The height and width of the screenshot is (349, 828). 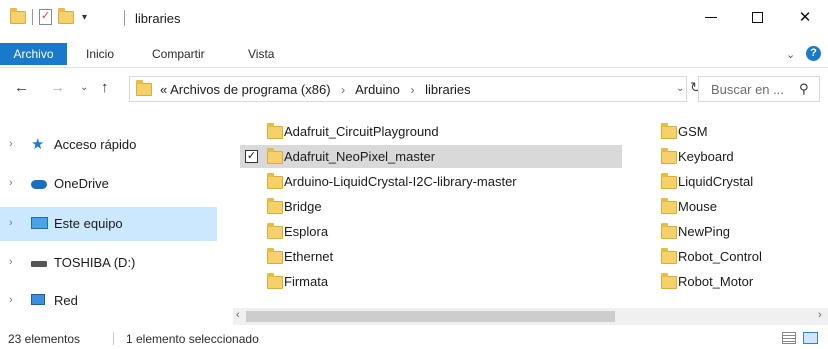 What do you see at coordinates (810, 338) in the screenshot?
I see `large-icons-view-icon` at bounding box center [810, 338].